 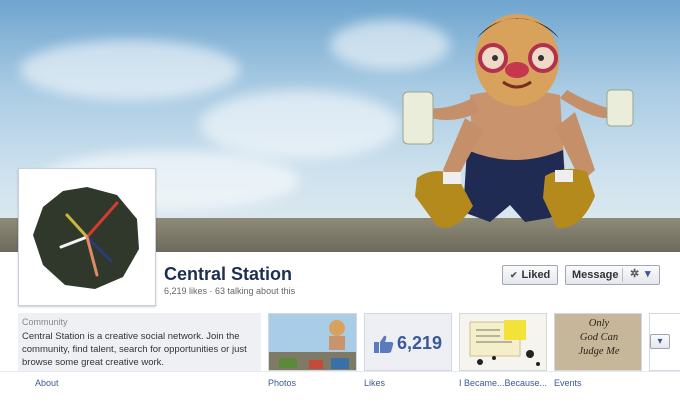 I want to click on clock-logo, so click(x=86, y=238).